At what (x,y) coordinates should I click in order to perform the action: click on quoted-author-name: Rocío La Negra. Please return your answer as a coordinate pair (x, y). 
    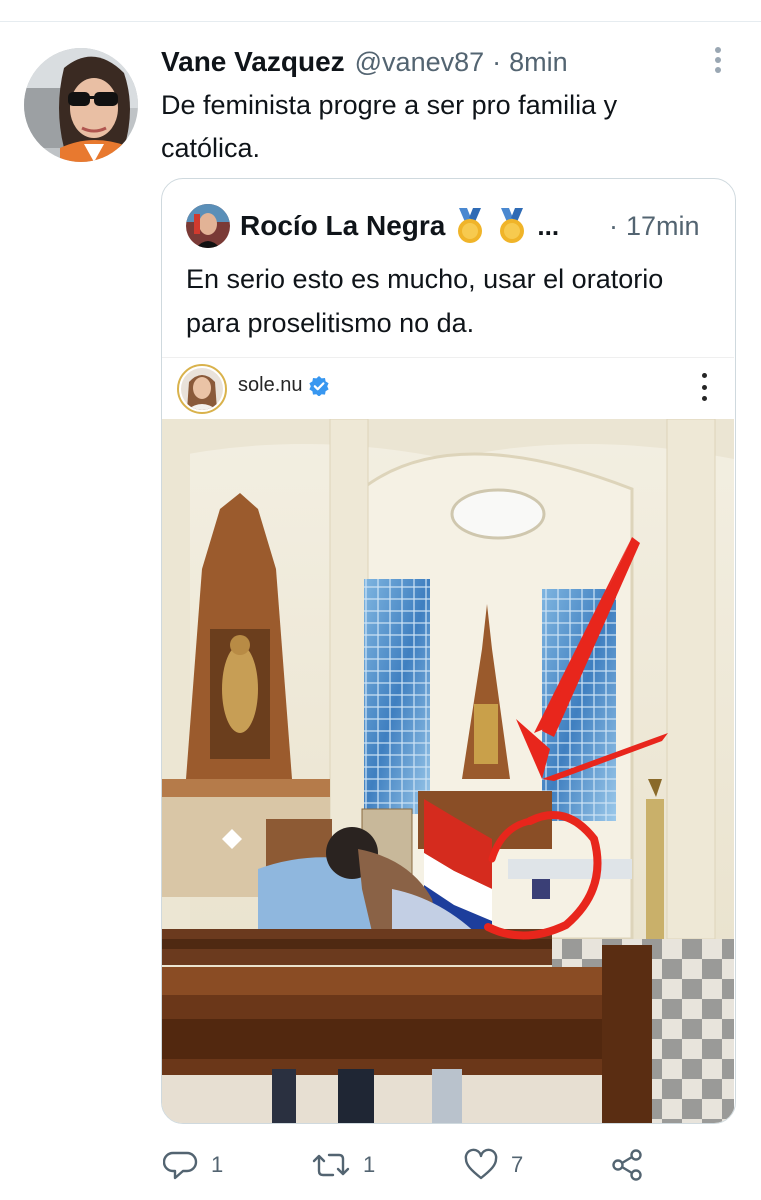
    Looking at the image, I should click on (342, 226).